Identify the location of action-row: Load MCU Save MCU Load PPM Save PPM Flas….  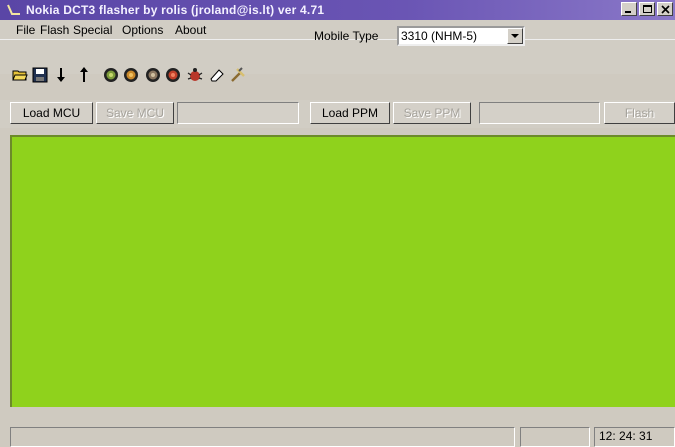
(337, 114).